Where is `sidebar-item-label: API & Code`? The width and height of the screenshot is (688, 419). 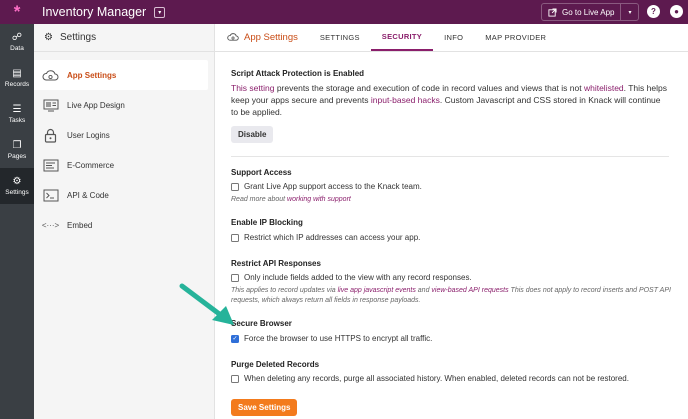
sidebar-item-label: API & Code is located at coordinates (88, 195).